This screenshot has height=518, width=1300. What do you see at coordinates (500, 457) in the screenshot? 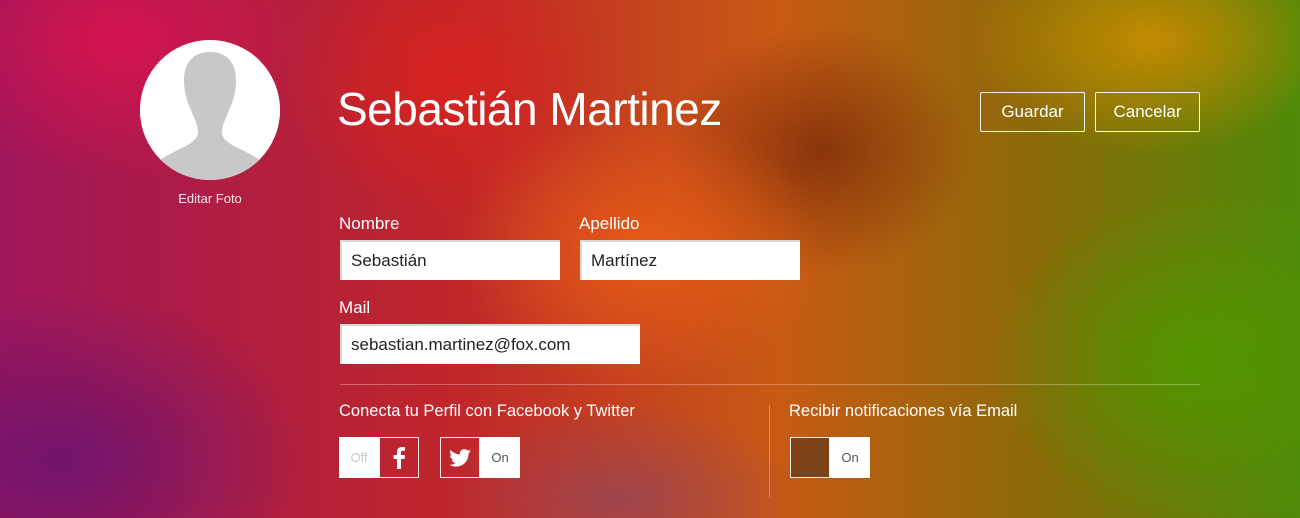
I see `twitter-toggle-state: On` at bounding box center [500, 457].